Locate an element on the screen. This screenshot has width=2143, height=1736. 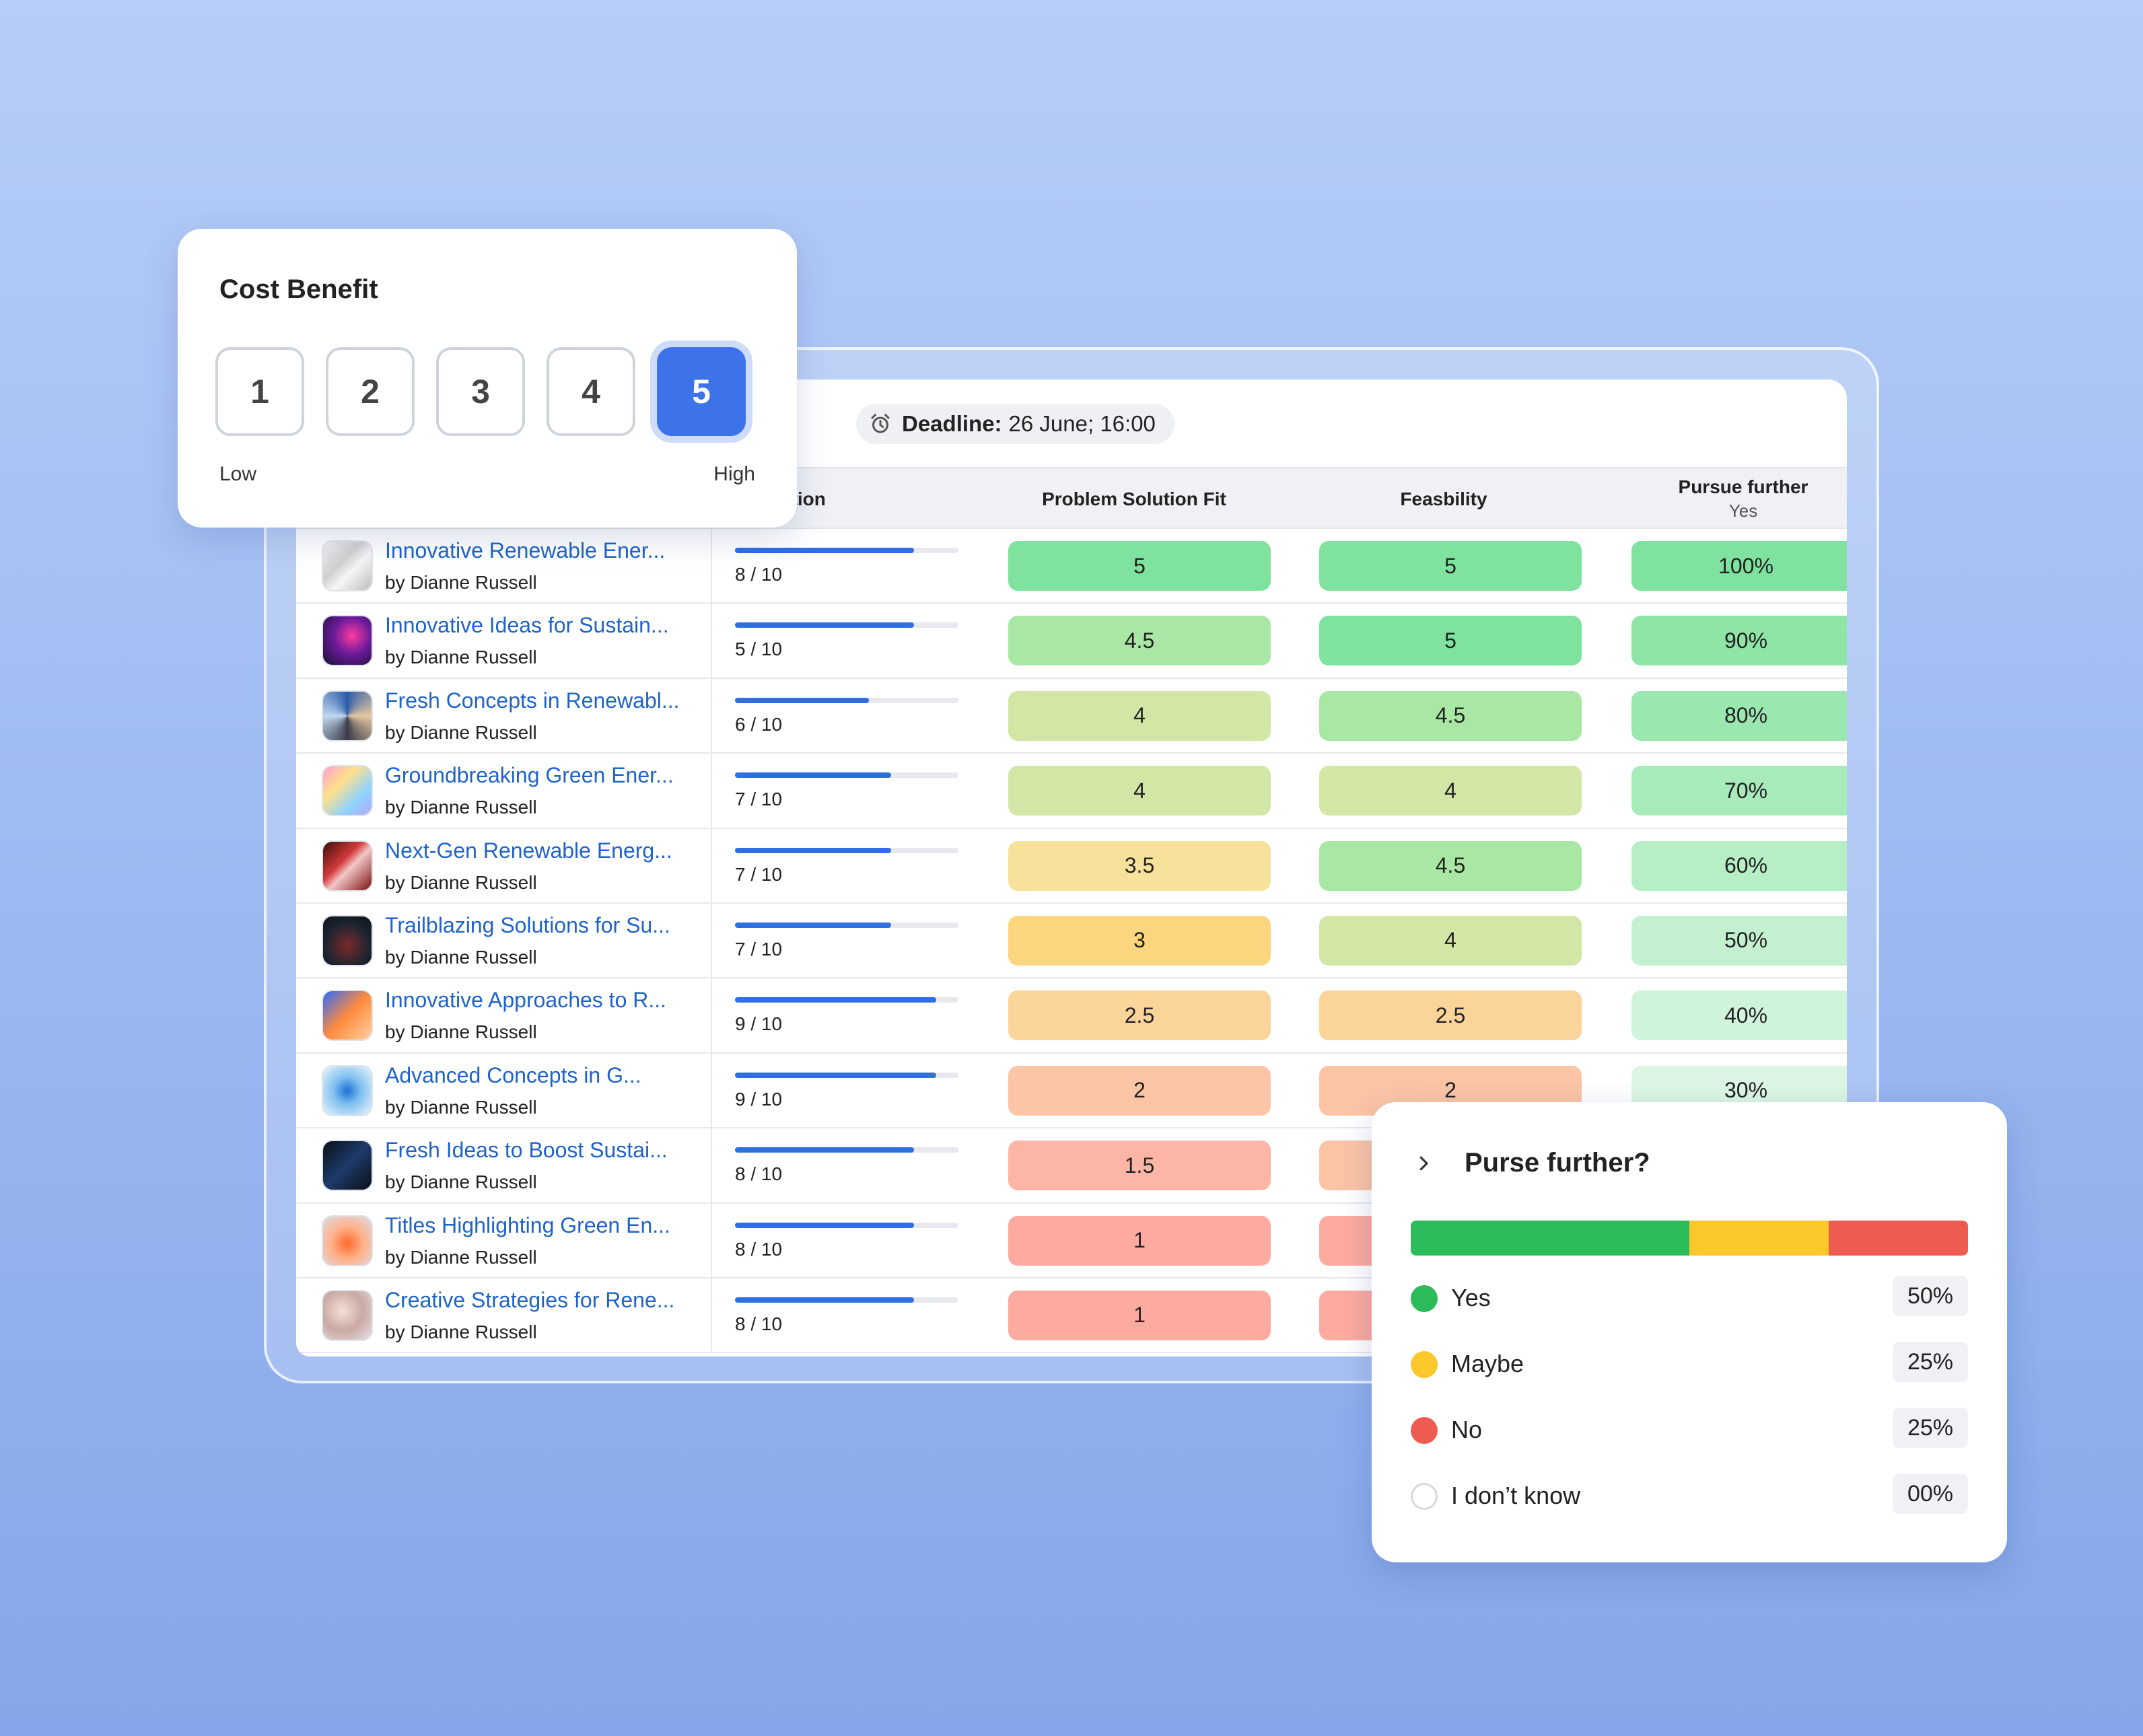
status-dot-icon is located at coordinates (1425, 1431).